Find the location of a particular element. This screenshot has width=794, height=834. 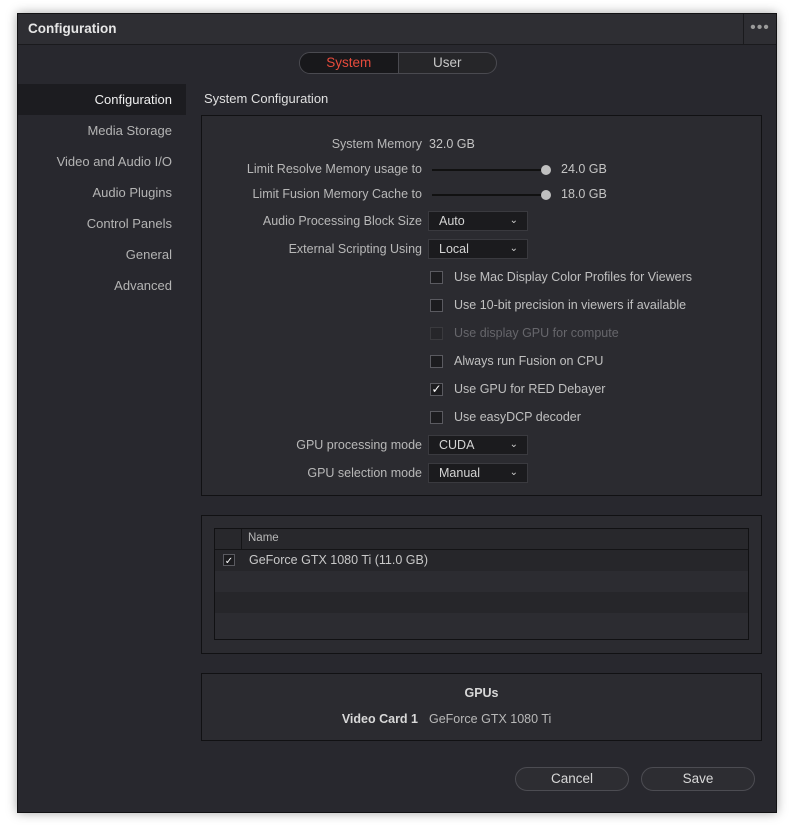

sidebar-item-media-storage: Media Storage is located at coordinates (102, 130).